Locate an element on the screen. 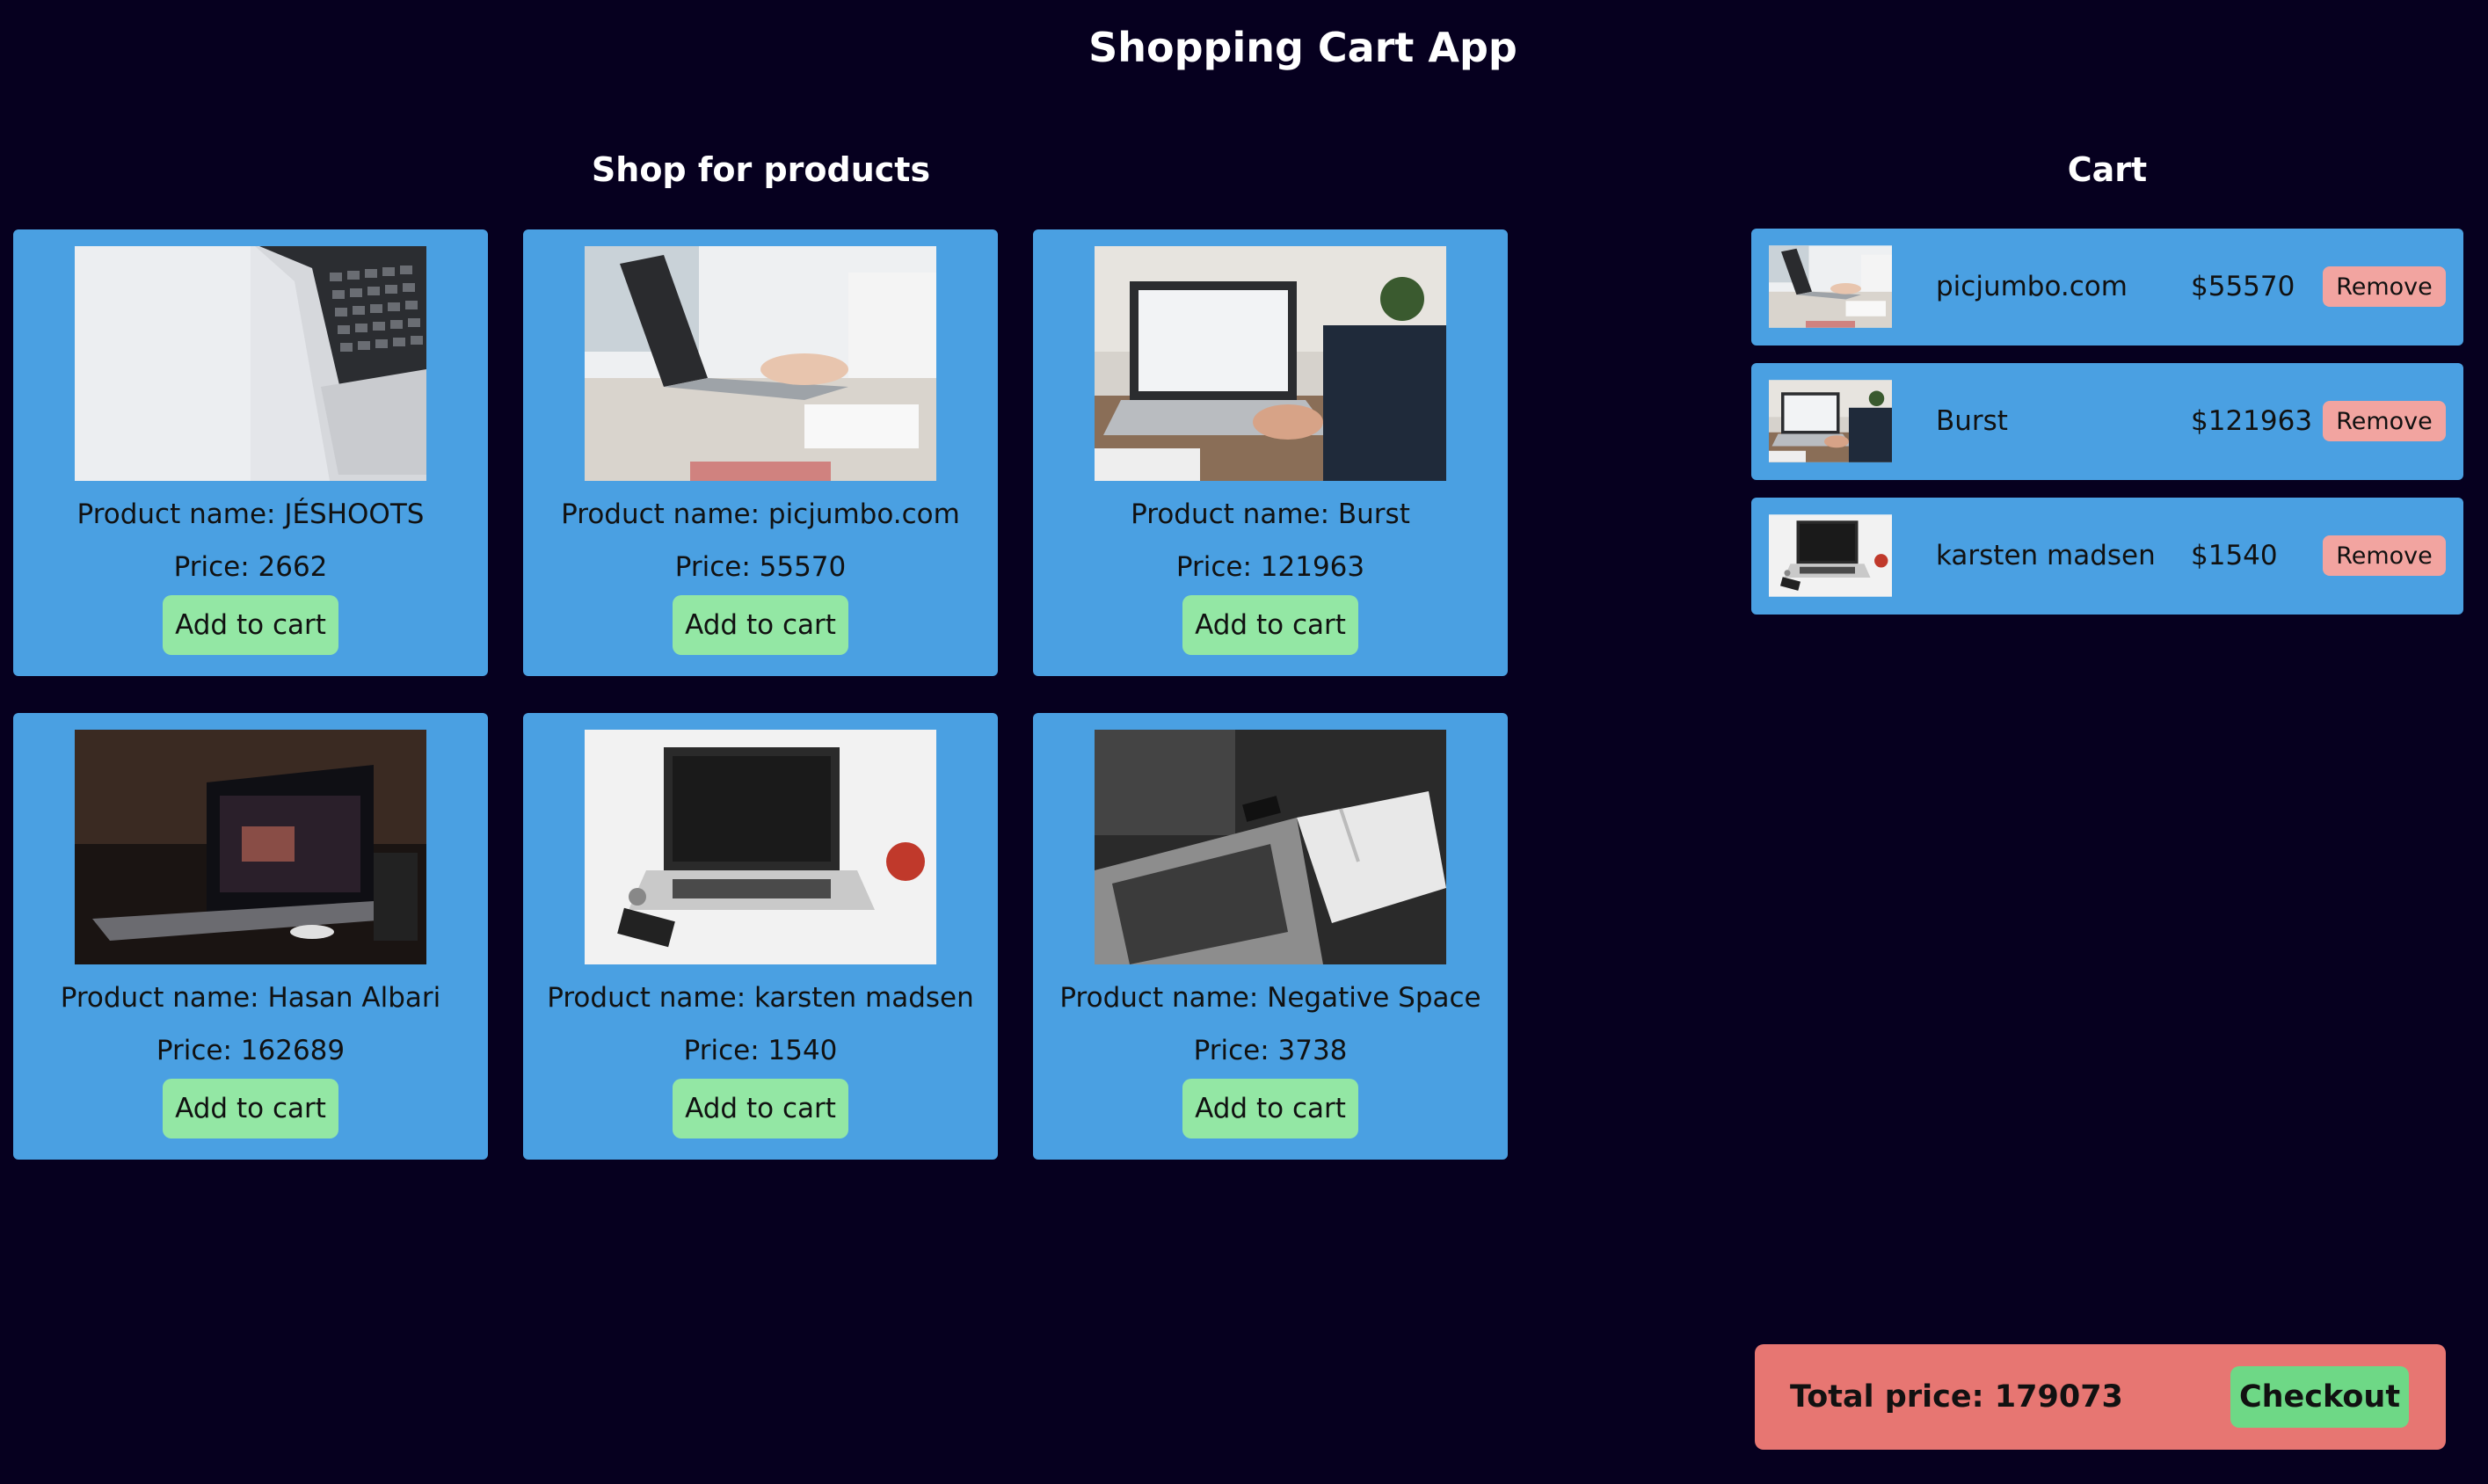 This screenshot has height=1484, width=2488. product-price: Price: 2662 is located at coordinates (250, 567).